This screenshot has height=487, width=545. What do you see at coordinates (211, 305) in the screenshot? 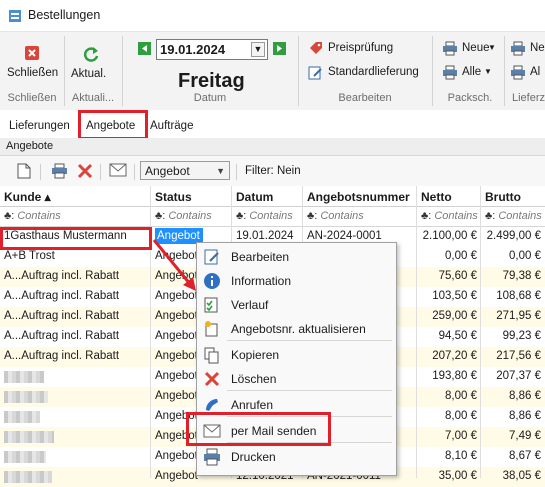
I see `history-icon` at bounding box center [211, 305].